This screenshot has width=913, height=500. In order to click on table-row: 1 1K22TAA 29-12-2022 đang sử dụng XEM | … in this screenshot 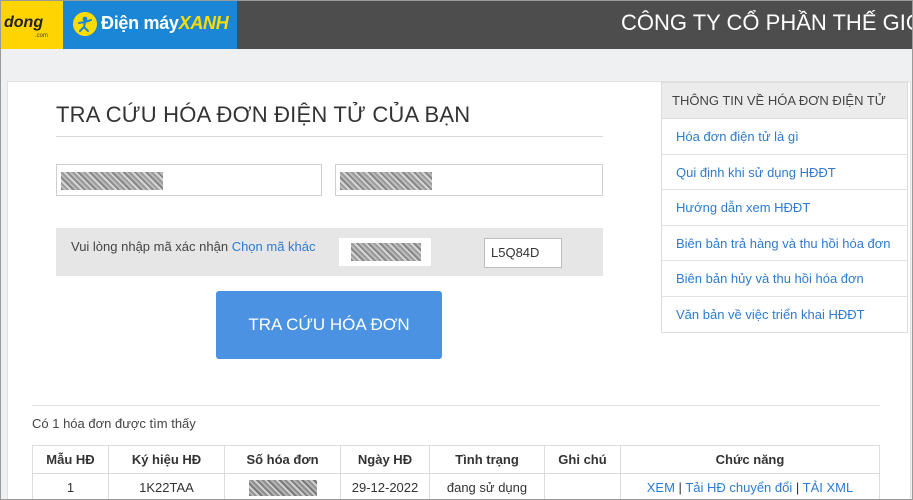, I will do `click(456, 486)`.